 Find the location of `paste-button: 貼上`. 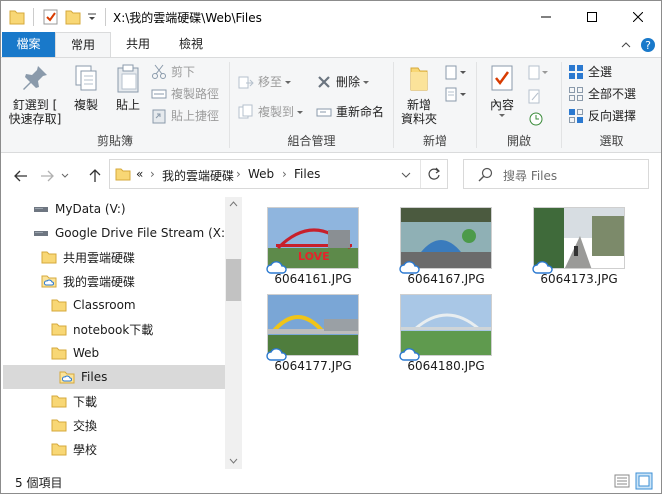

paste-button: 貼上 is located at coordinates (128, 87).